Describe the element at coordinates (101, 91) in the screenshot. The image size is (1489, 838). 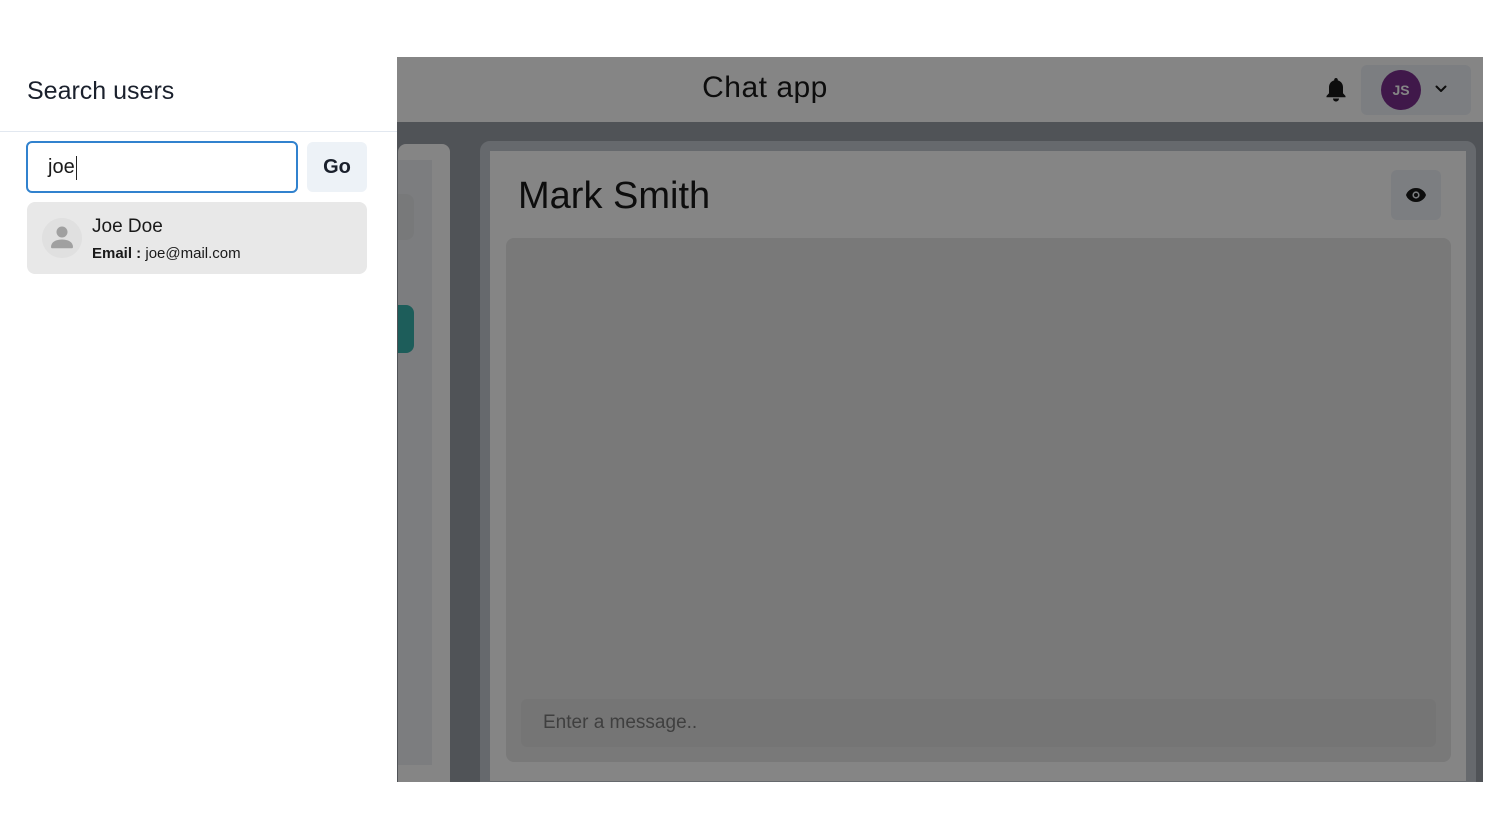
I see `drawer-title: Search users` at that location.